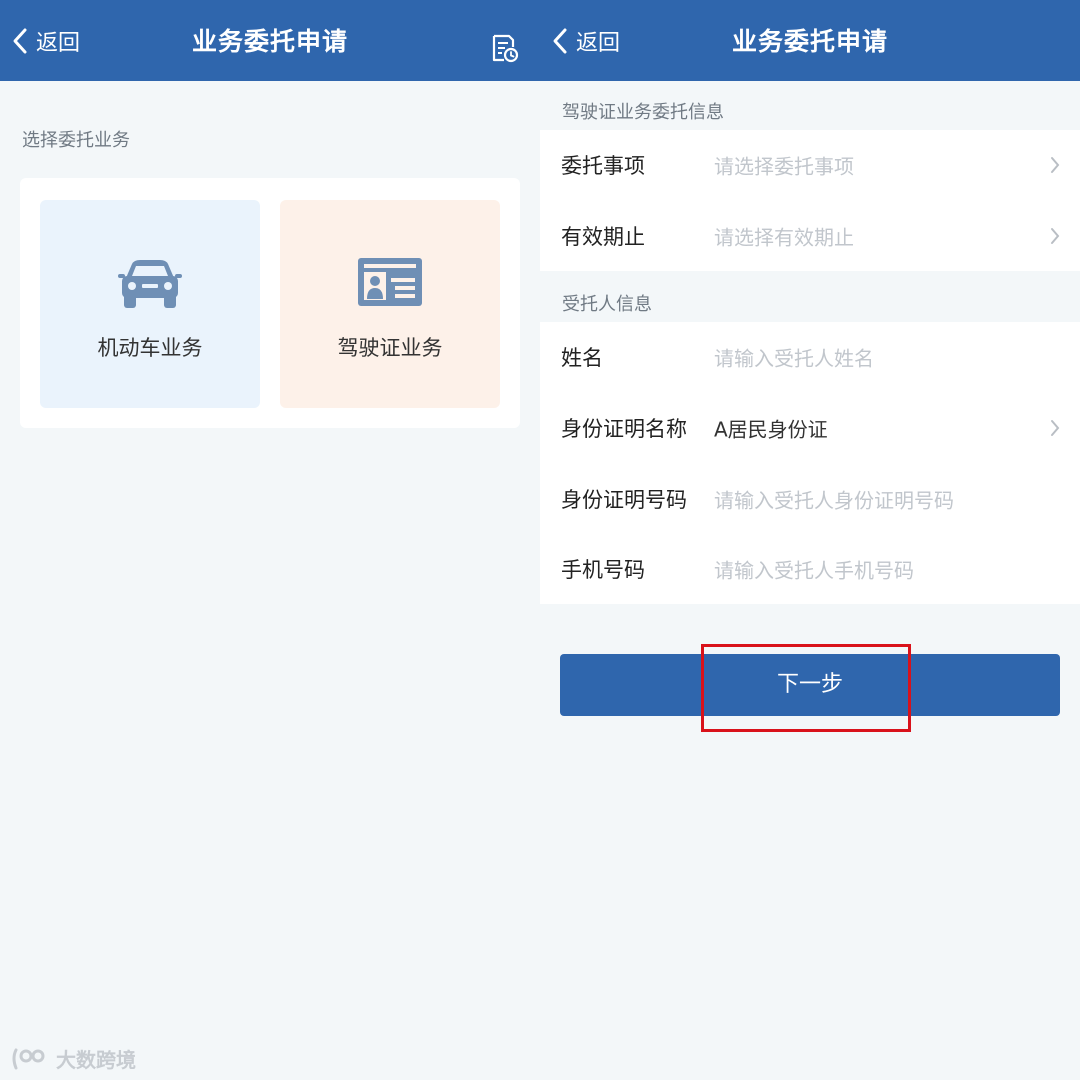 Image resolution: width=1080 pixels, height=1080 pixels. What do you see at coordinates (771, 428) in the screenshot?
I see `id-type-select: A居民身份证` at bounding box center [771, 428].